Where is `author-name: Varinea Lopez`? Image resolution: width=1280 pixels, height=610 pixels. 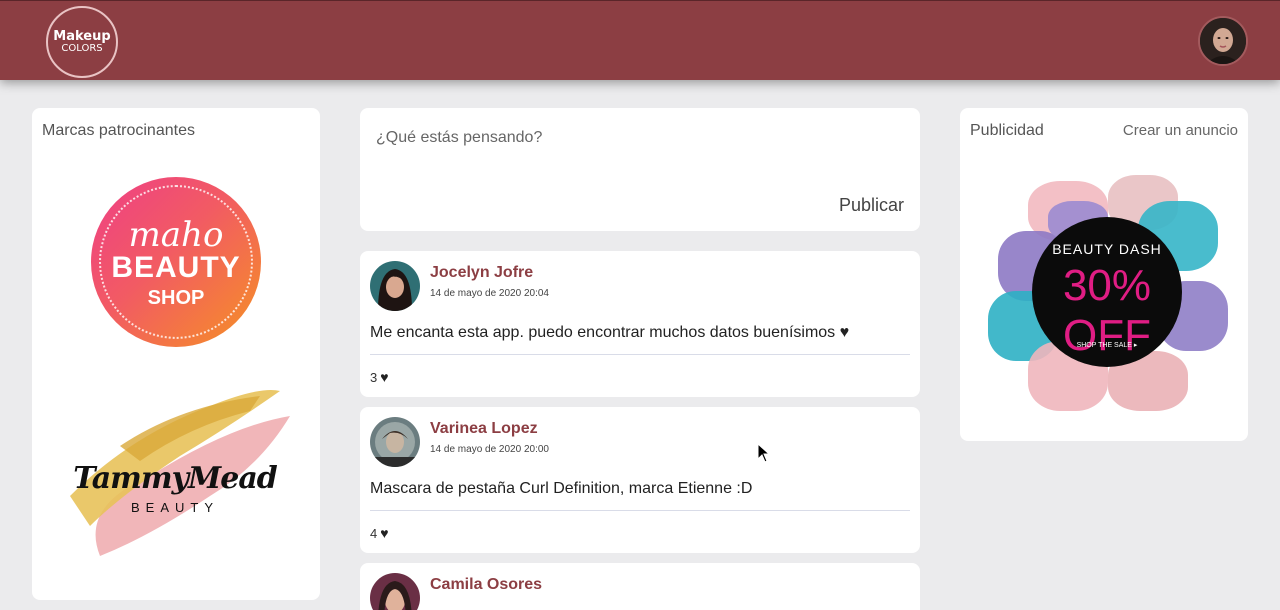
author-name: Varinea Lopez is located at coordinates (484, 429).